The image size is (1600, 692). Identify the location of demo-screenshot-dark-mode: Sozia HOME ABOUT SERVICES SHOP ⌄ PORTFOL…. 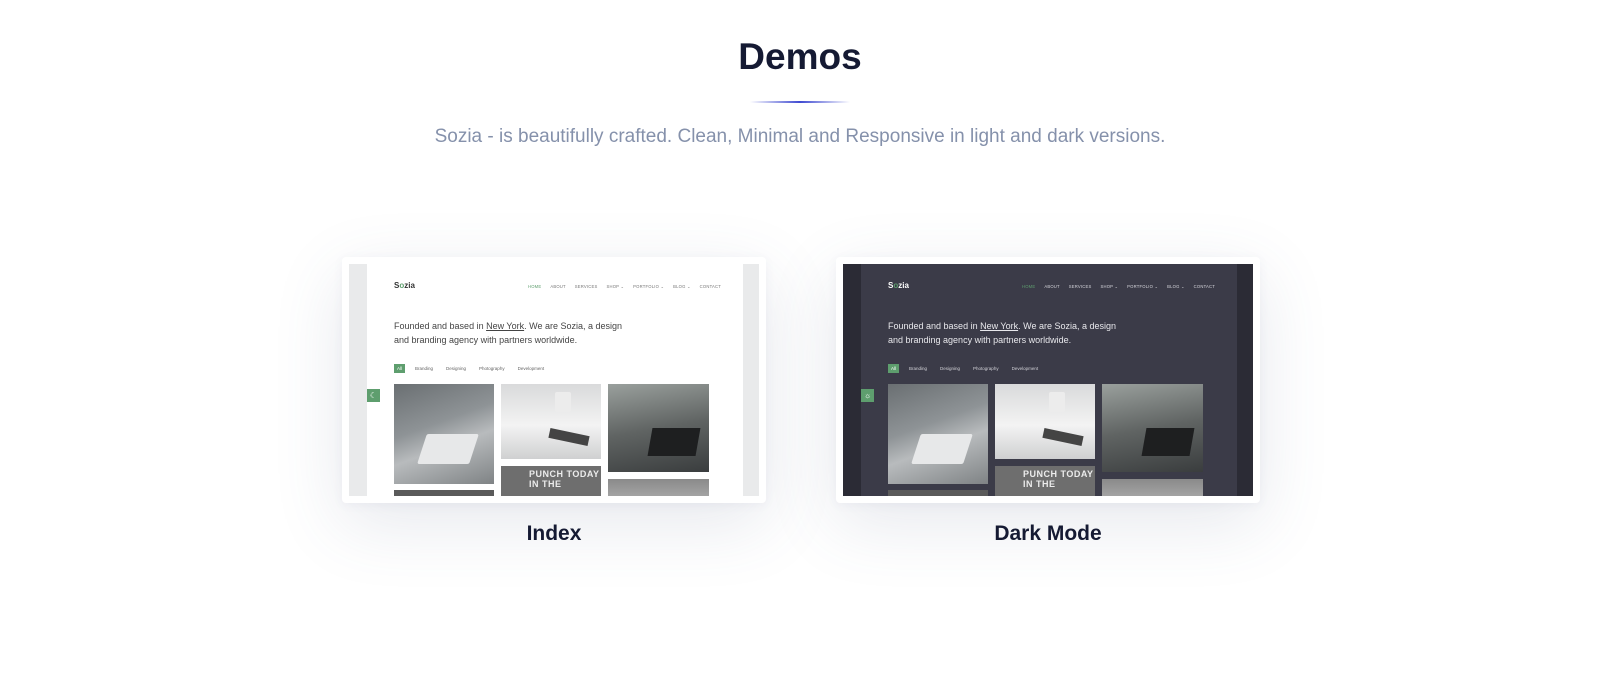
(1048, 380).